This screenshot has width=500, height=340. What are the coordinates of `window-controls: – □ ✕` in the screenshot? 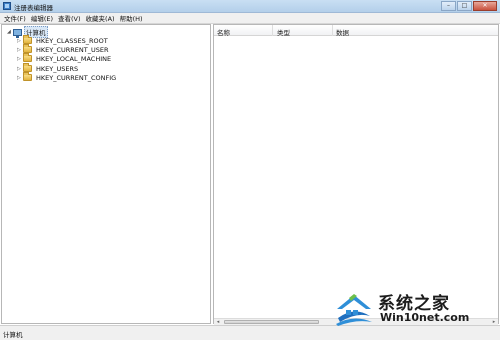 It's located at (468, 6).